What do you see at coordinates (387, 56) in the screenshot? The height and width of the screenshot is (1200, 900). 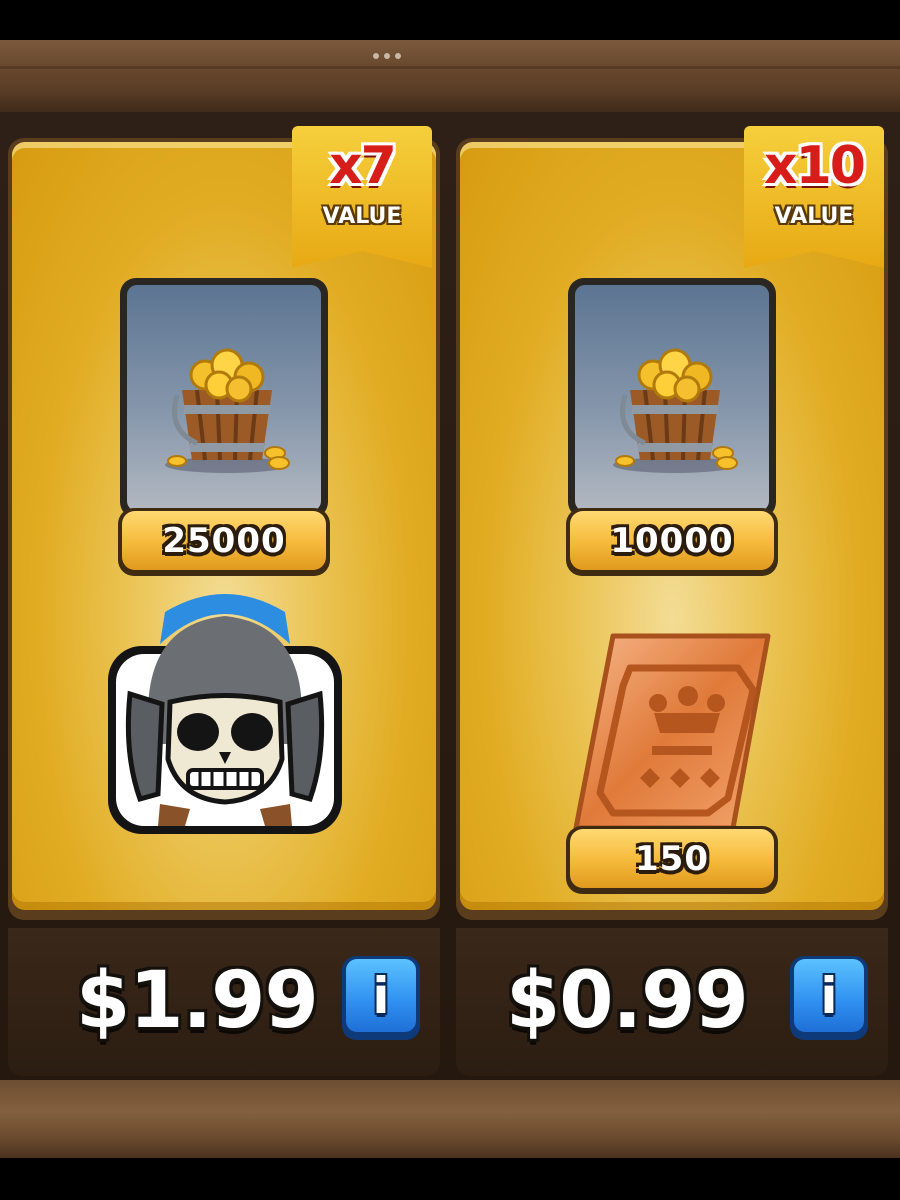 I see `drag-handle` at bounding box center [387, 56].